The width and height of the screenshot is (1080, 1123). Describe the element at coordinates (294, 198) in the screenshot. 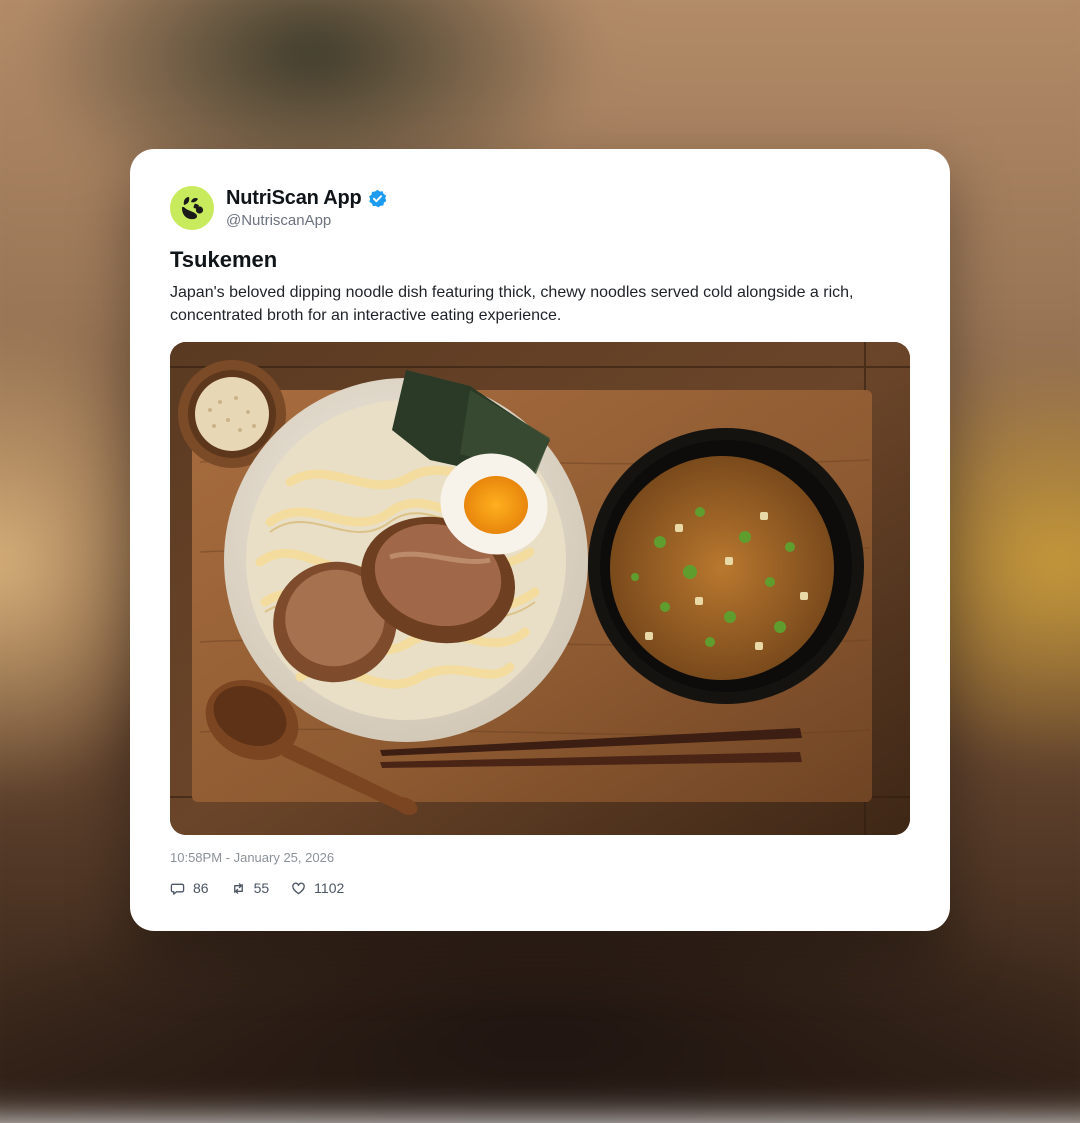

I see `display-name: NutriScan App` at that location.